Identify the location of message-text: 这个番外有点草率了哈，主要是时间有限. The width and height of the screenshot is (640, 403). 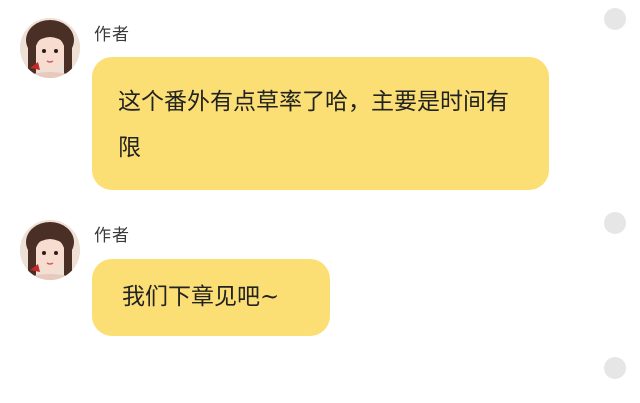
(313, 125).